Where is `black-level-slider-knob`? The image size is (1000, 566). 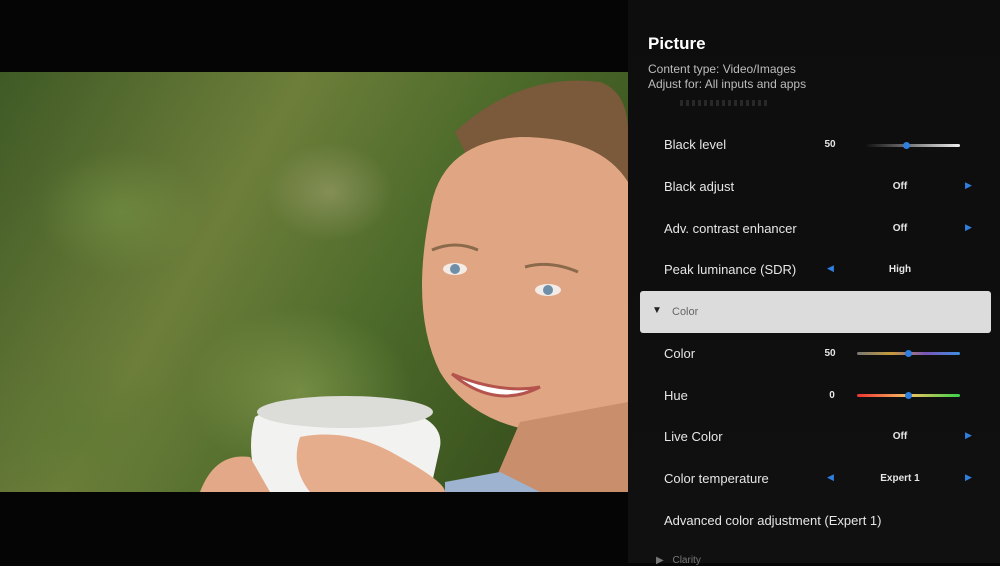
black-level-slider-knob is located at coordinates (906, 145).